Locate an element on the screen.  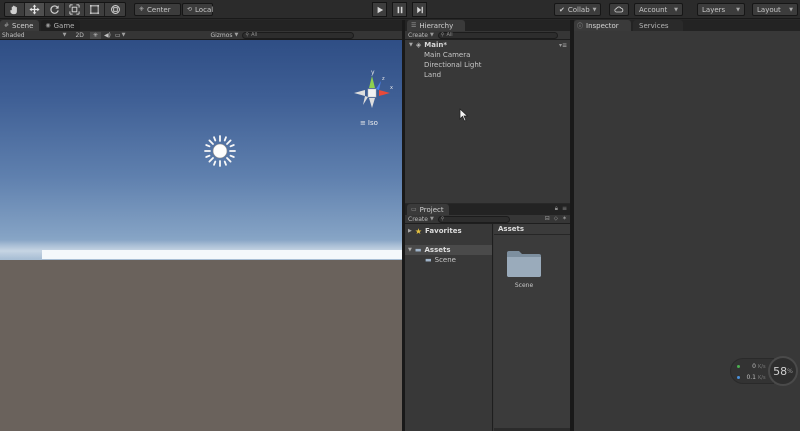
tab-services: Services is located at coordinates (658, 25).